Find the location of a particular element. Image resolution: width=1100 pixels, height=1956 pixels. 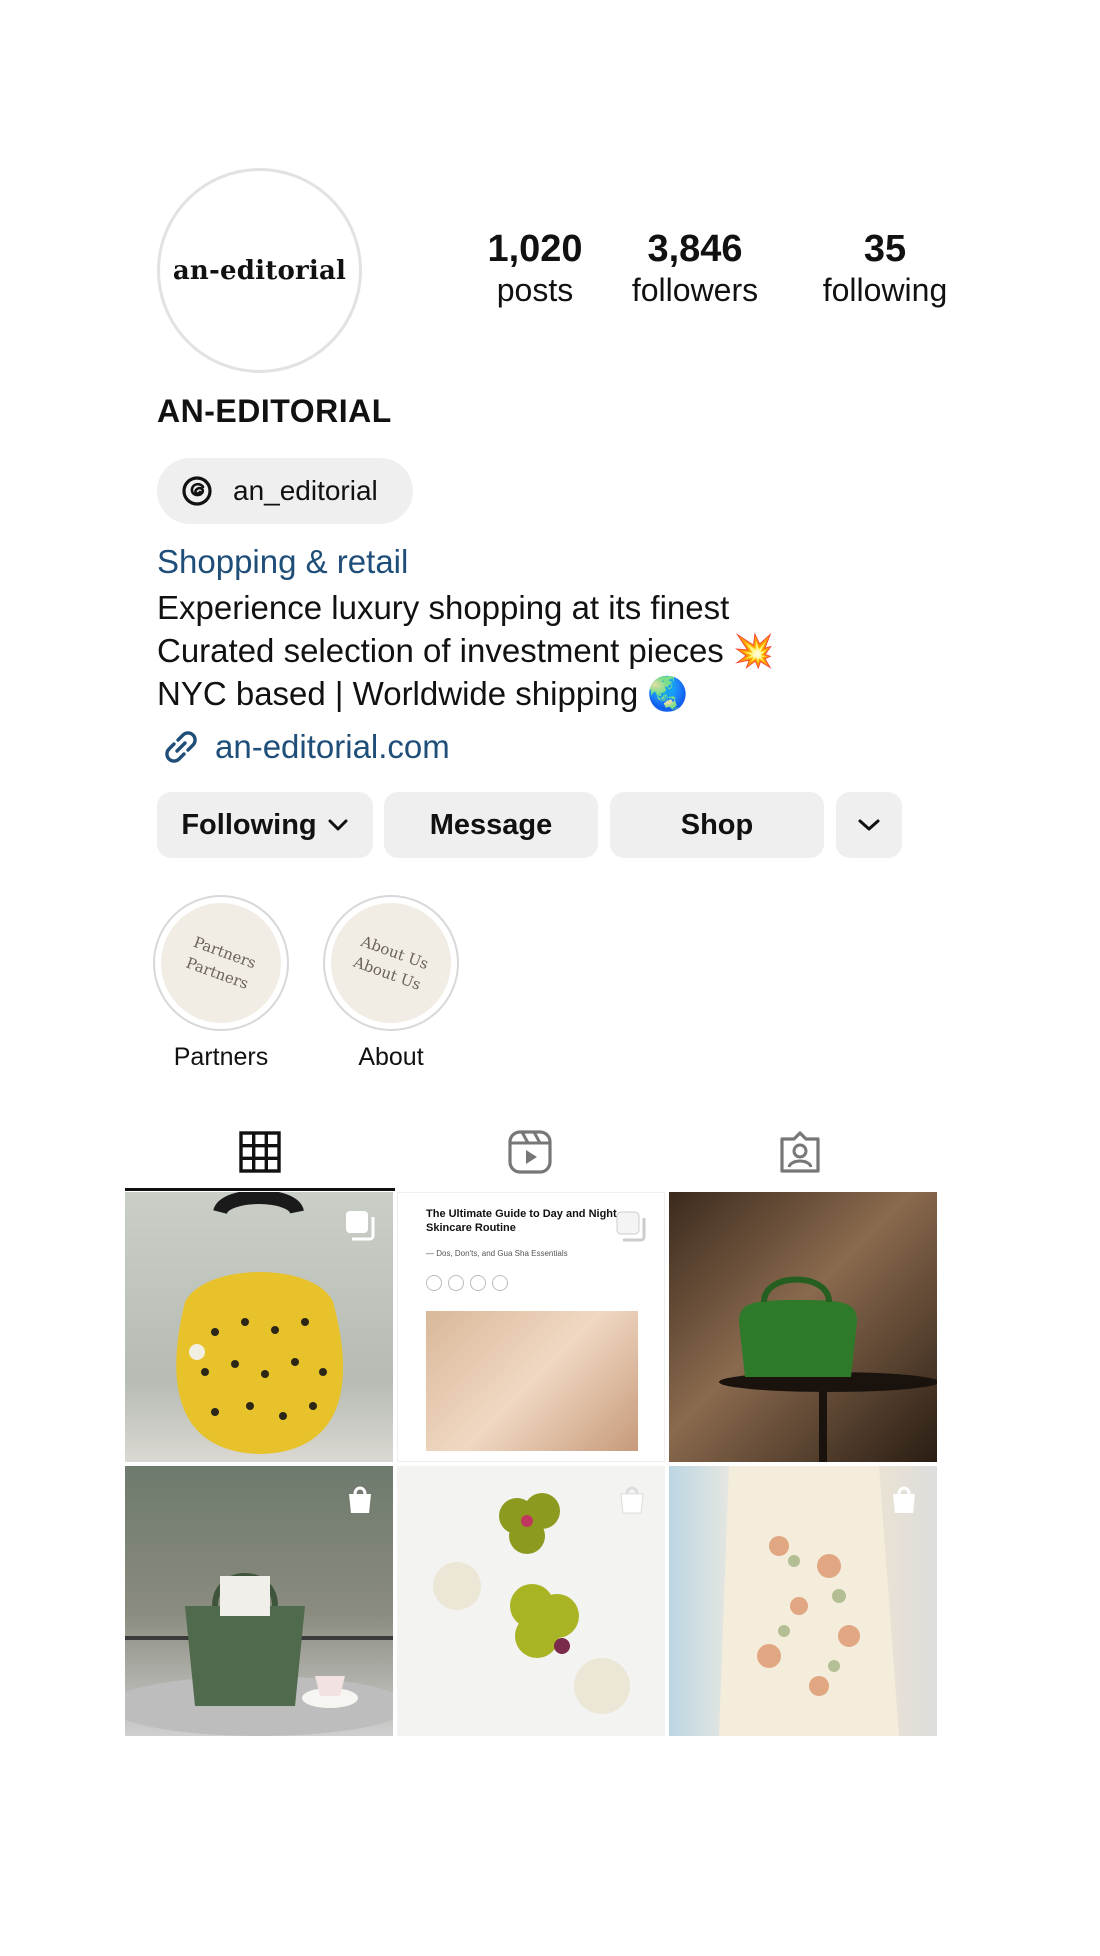

bio-line: Experience luxury shopping at its finest is located at coordinates (443, 607).